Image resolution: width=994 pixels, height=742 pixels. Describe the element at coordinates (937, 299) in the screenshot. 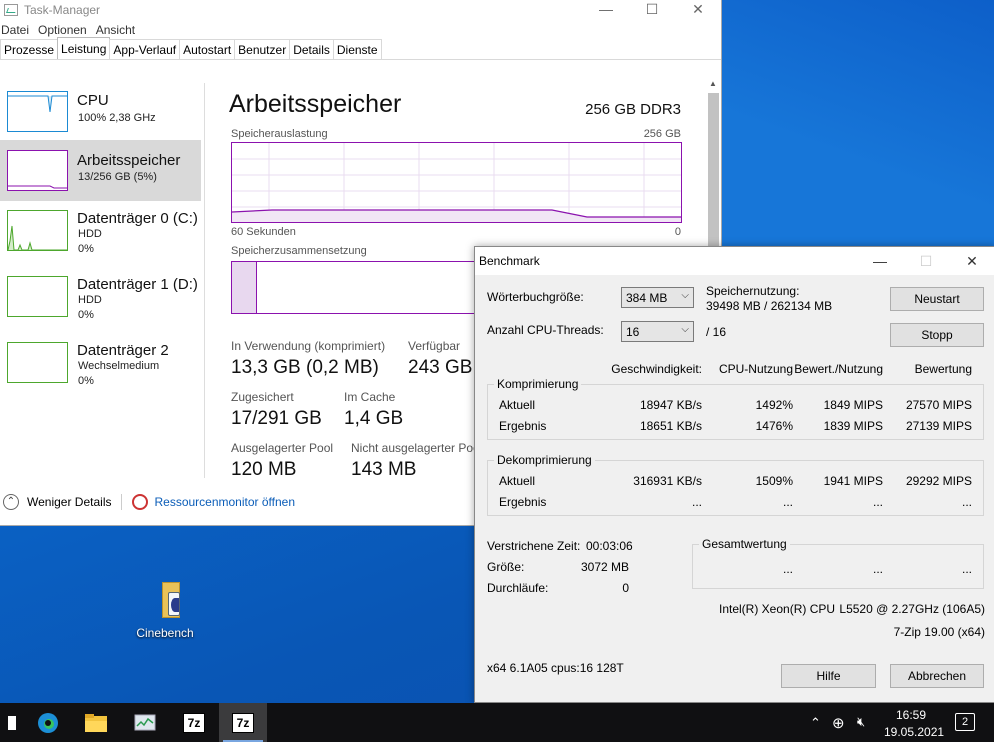

I see `restart-button: Neustart` at that location.